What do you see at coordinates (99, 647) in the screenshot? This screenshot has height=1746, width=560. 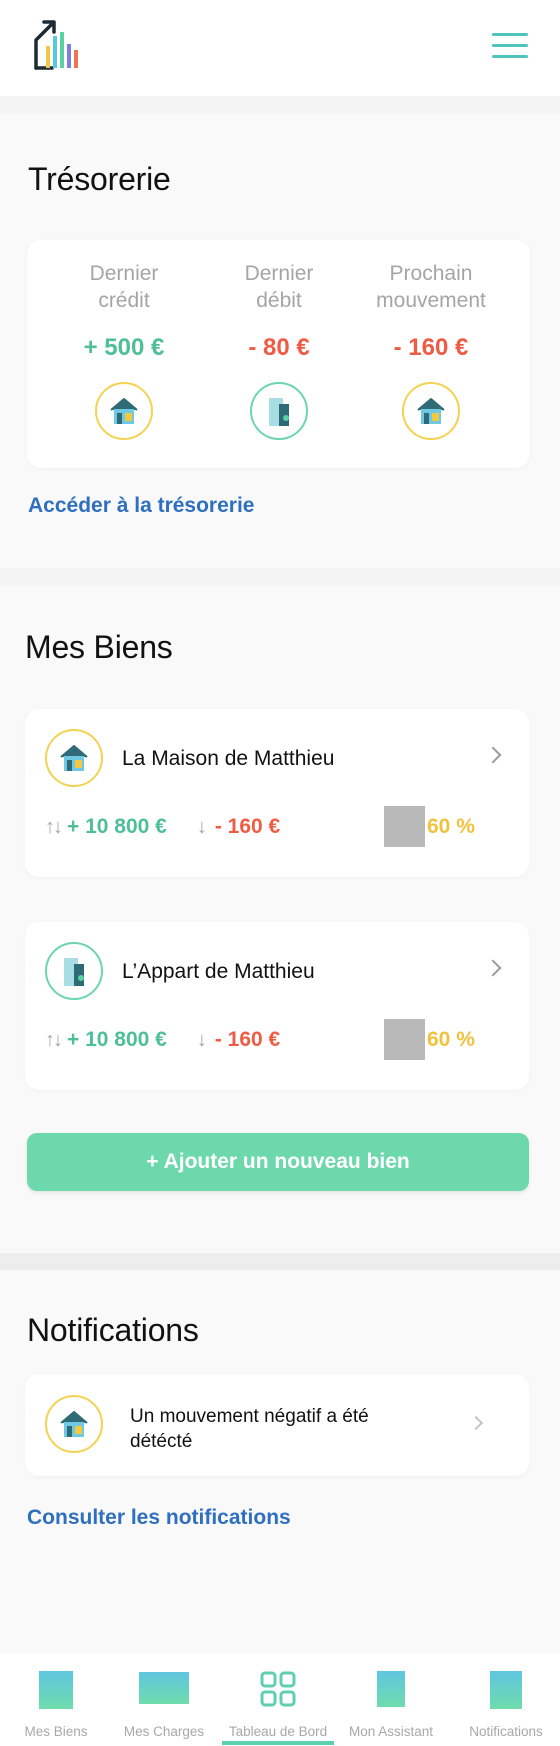 I see `biens-title: Mes Biens` at bounding box center [99, 647].